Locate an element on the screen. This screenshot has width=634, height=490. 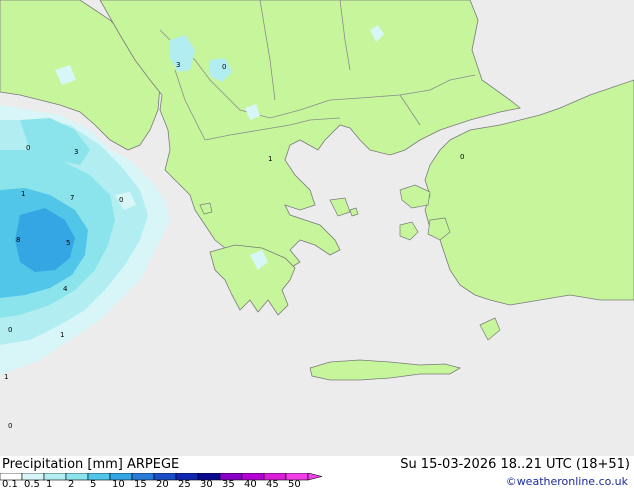
legend-tick-label: 0.1 is located at coordinates (10, 484).